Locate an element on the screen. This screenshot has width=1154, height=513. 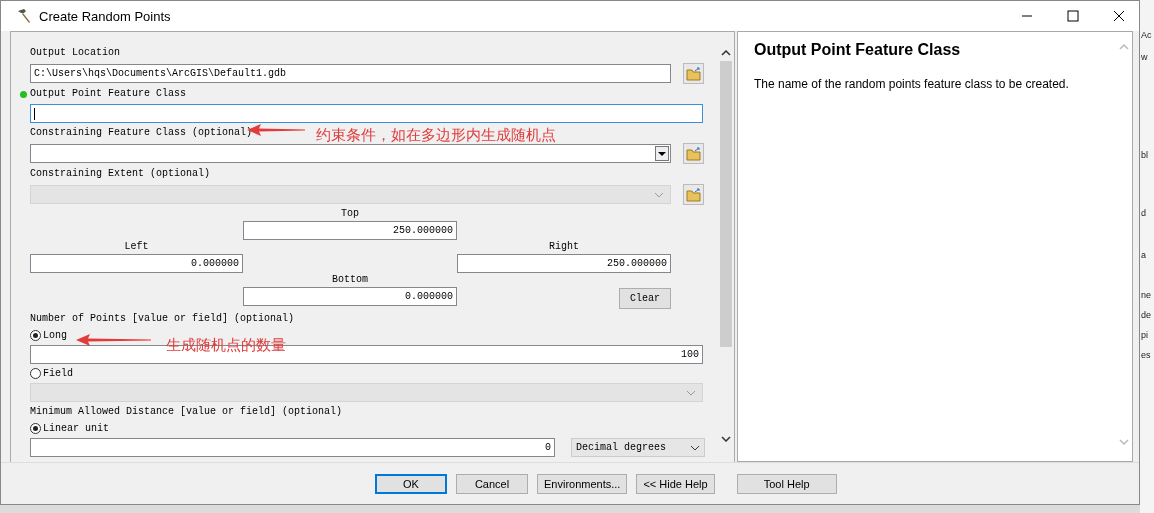
required-dot-icon is located at coordinates (23, 94).